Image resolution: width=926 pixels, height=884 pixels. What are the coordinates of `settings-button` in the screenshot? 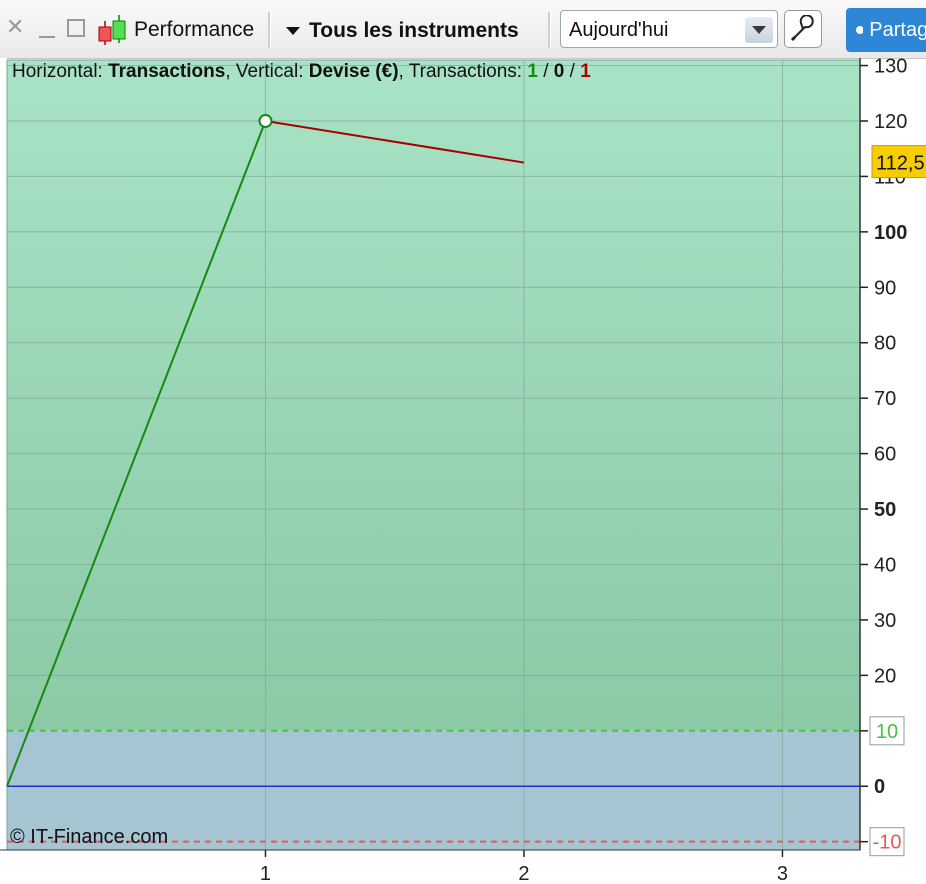 It's located at (803, 29).